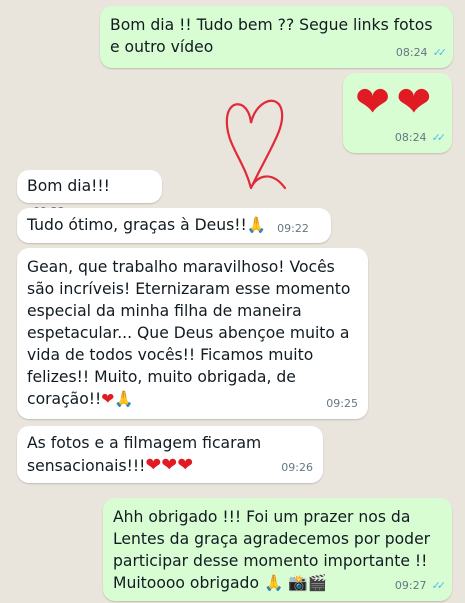 The width and height of the screenshot is (465, 603). I want to click on message-text: Bom dia!!!, so click(68, 186).